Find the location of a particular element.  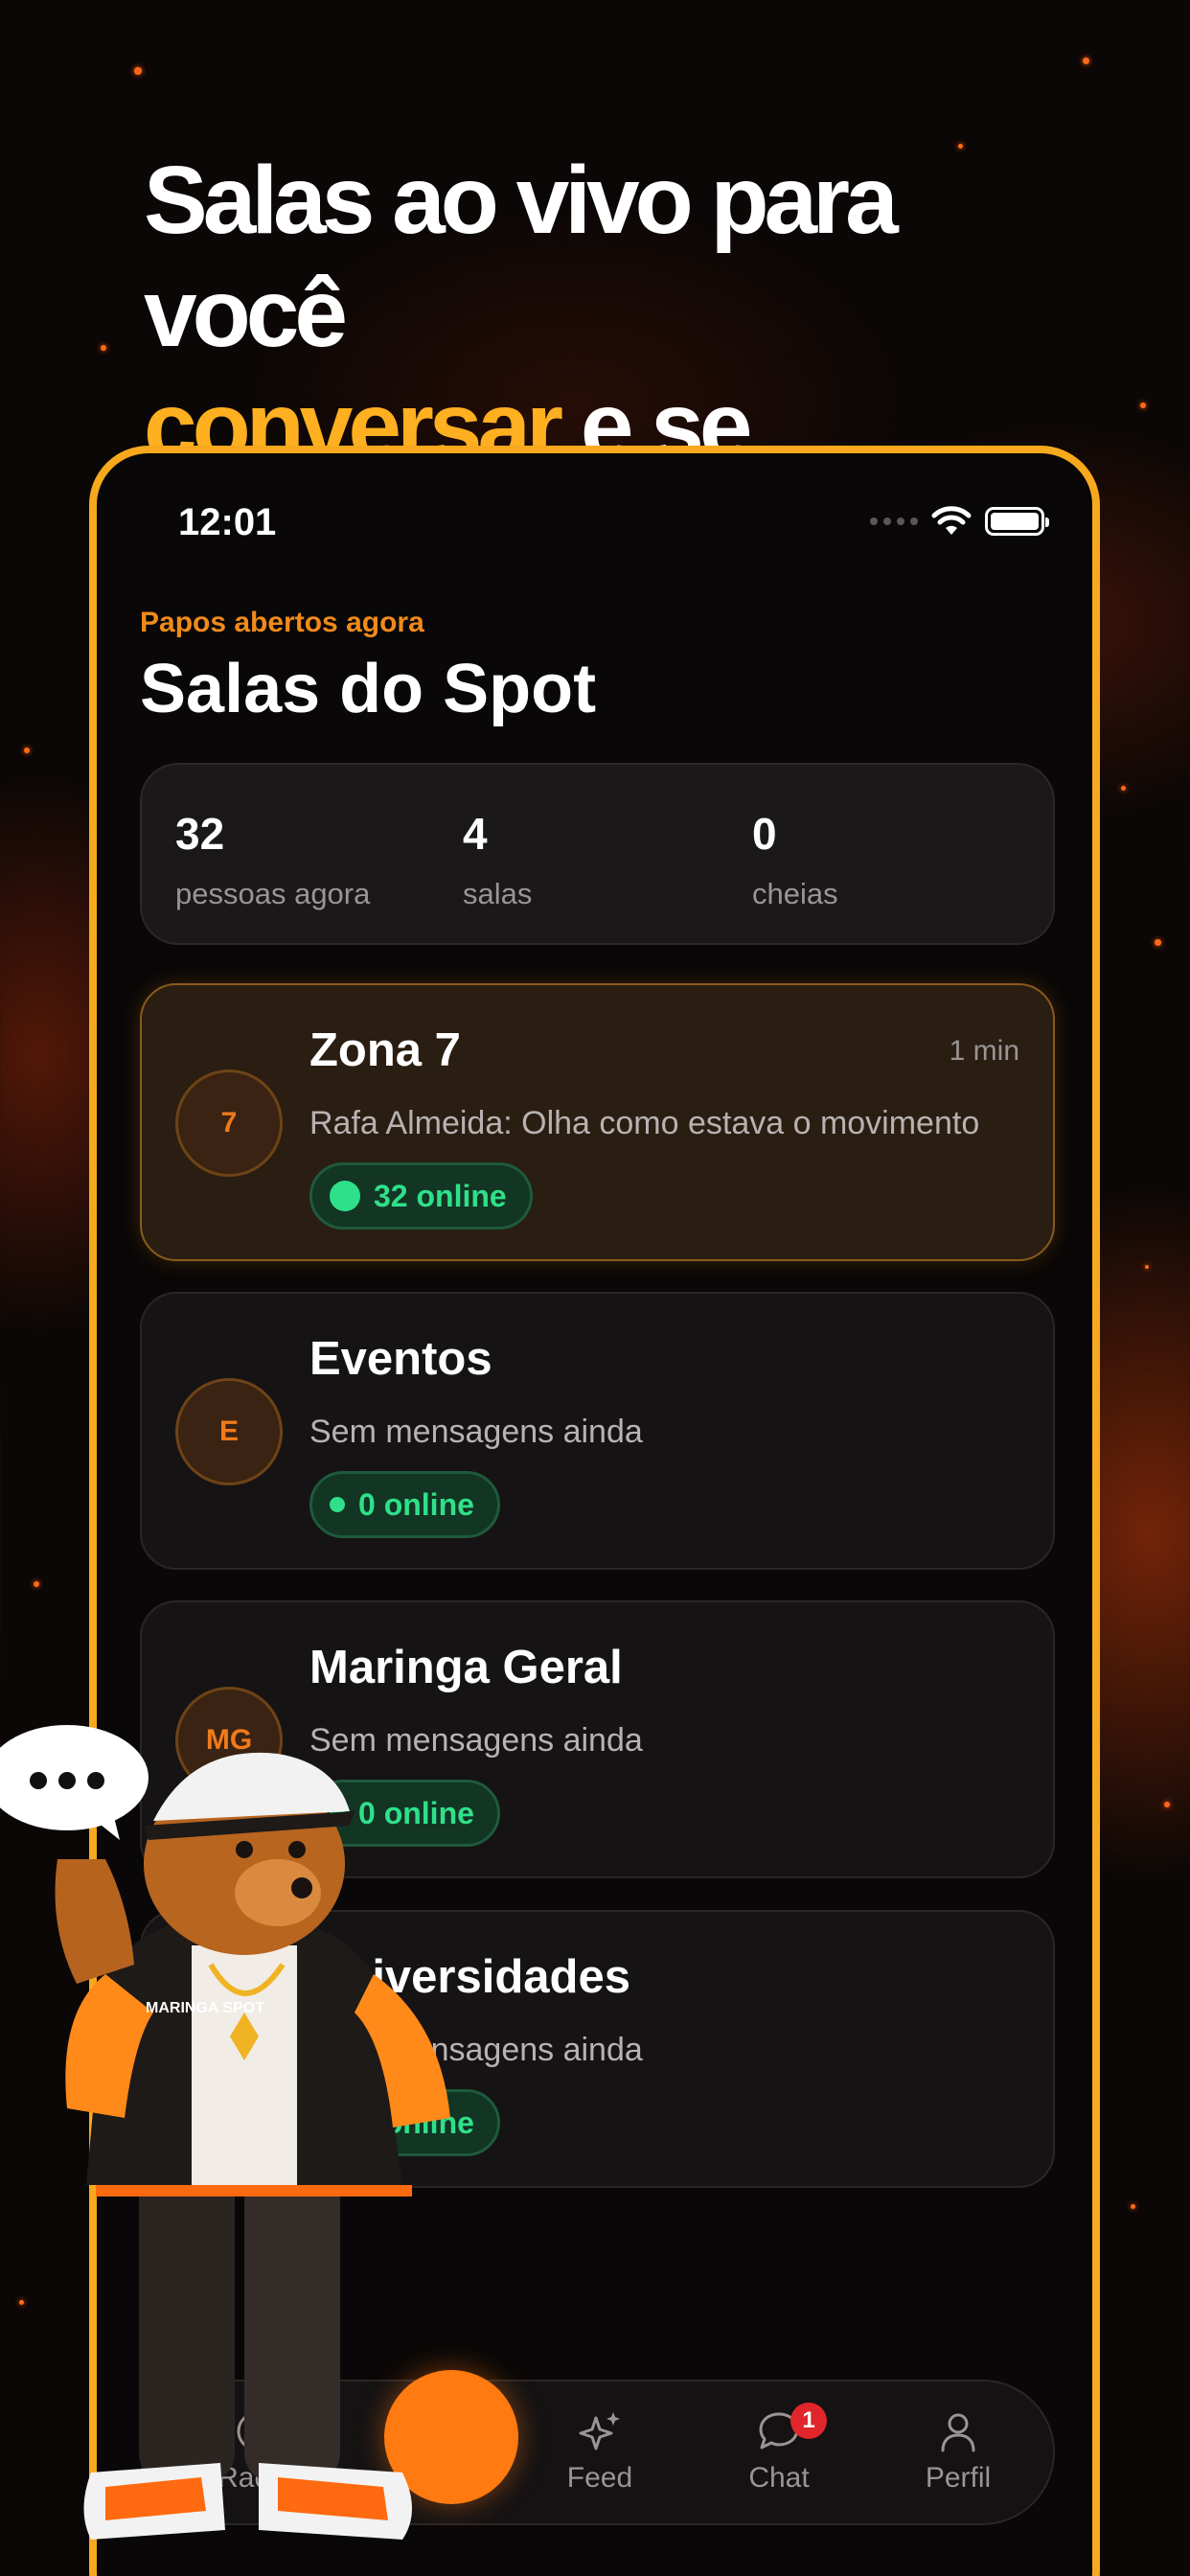

stat-value: 0 is located at coordinates (764, 834).